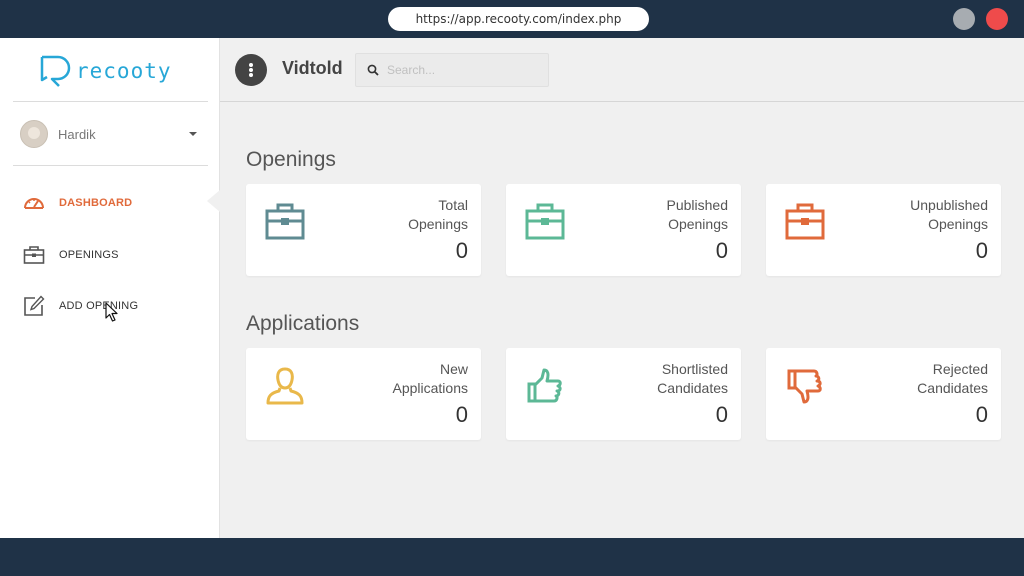 This screenshot has height=576, width=1024. I want to click on user-icon, so click(285, 386).